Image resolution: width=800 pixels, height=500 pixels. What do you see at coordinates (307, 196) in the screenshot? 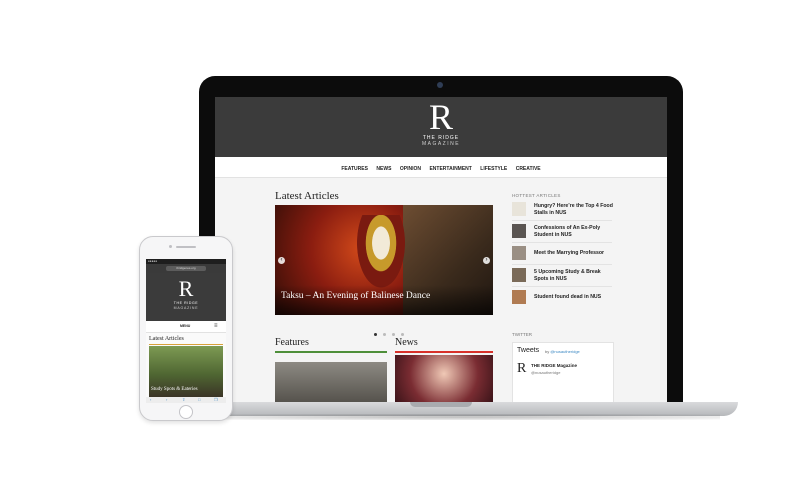
I see `latest-articles-heading: Latest Articles` at bounding box center [307, 196].